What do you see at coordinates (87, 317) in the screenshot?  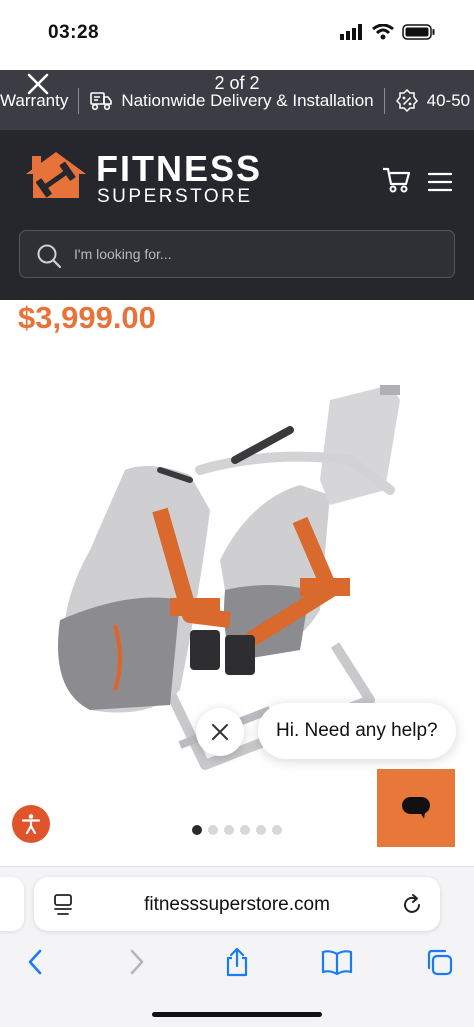 I see `product-price: $3,999.00` at bounding box center [87, 317].